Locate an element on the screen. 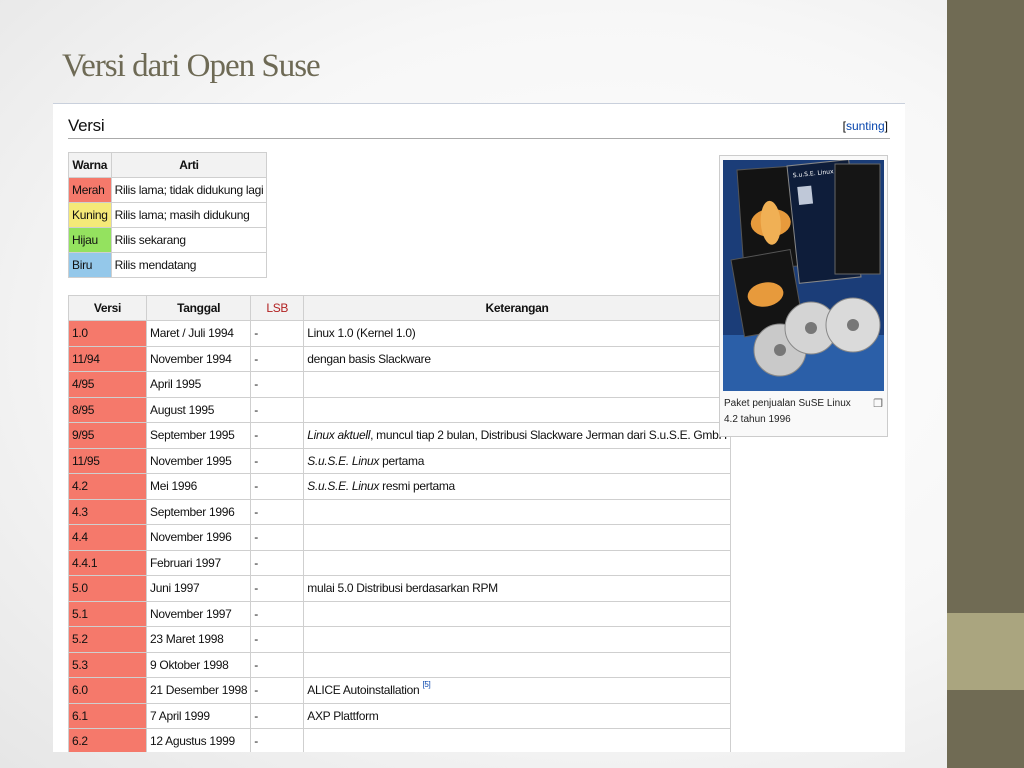  note-italic: Linux aktuell is located at coordinates (338, 435).